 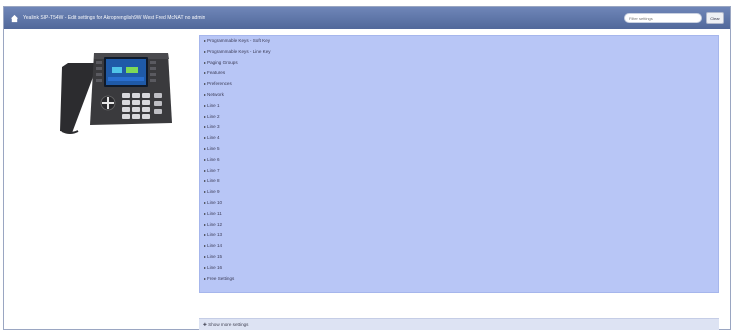 I want to click on show-more-settings-button: ✚ Show more settings, so click(x=459, y=324).